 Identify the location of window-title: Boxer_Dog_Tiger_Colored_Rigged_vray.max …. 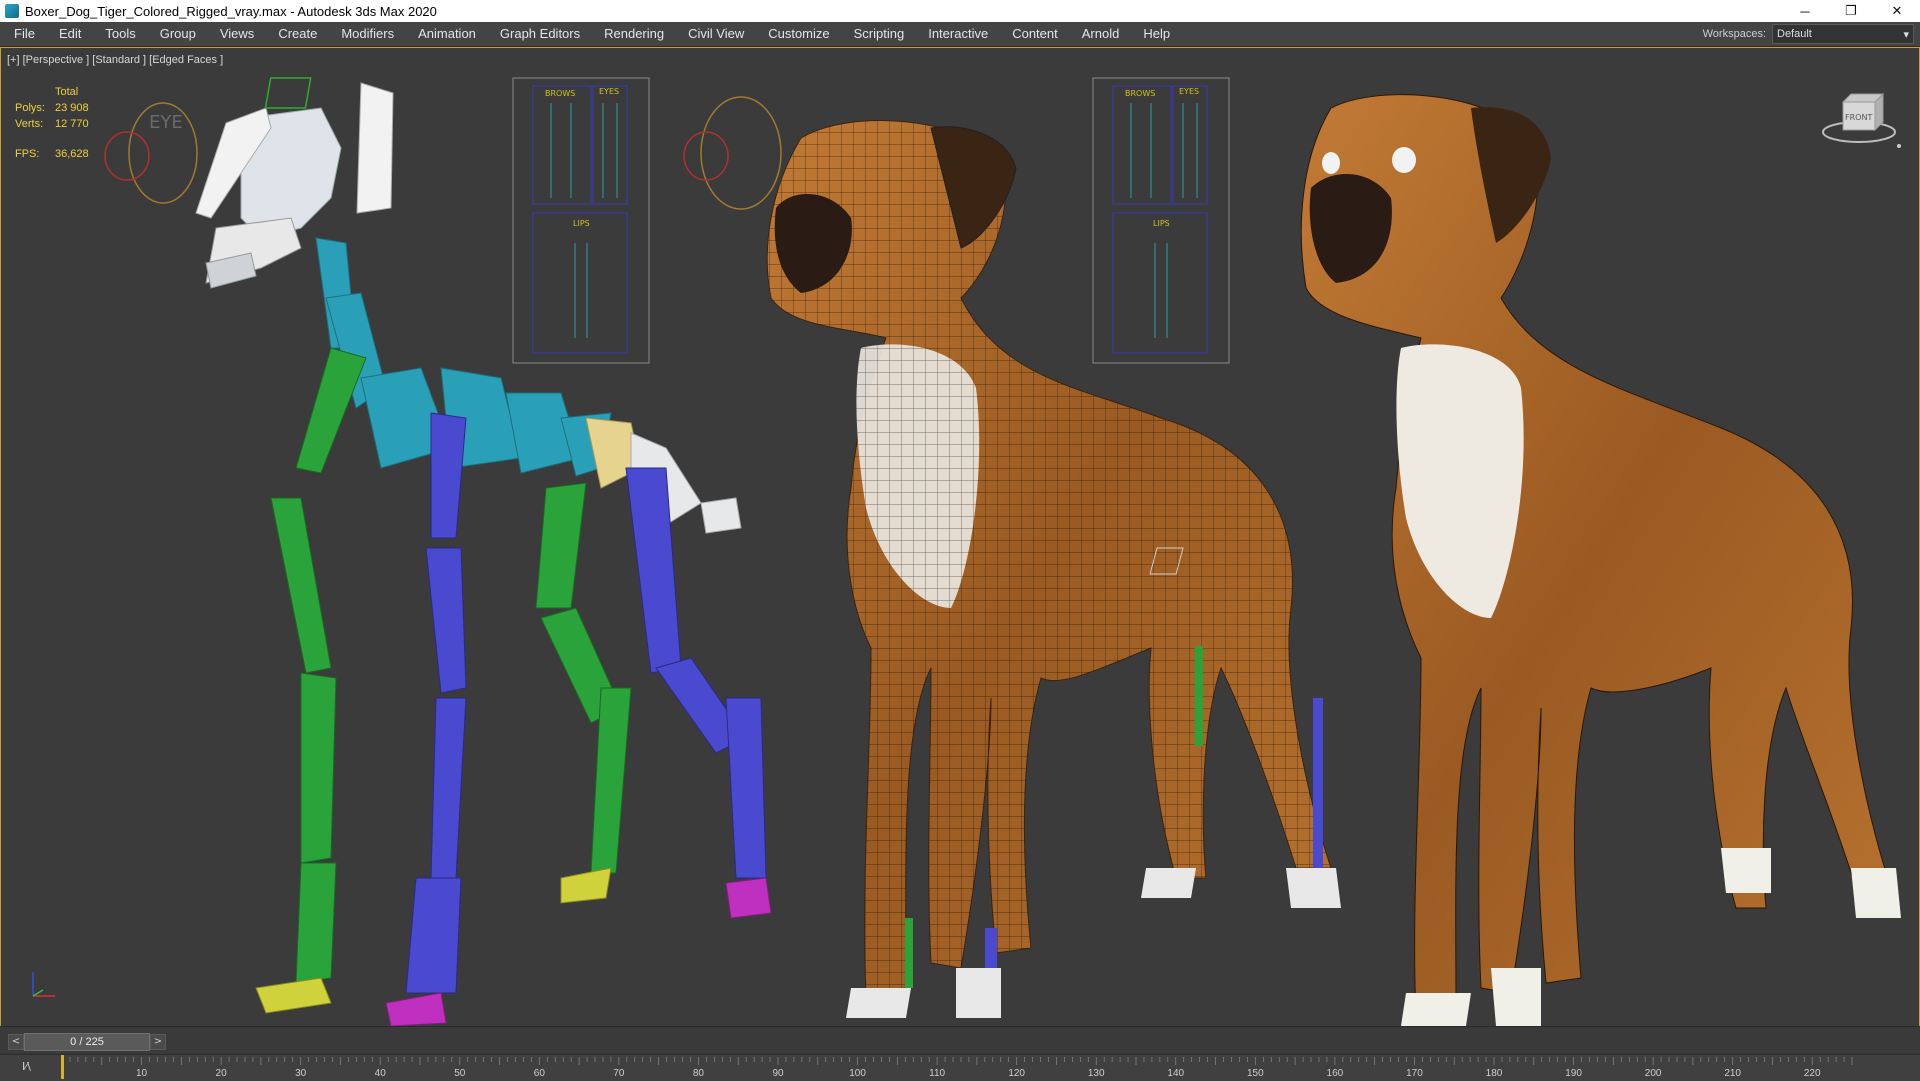
(231, 11).